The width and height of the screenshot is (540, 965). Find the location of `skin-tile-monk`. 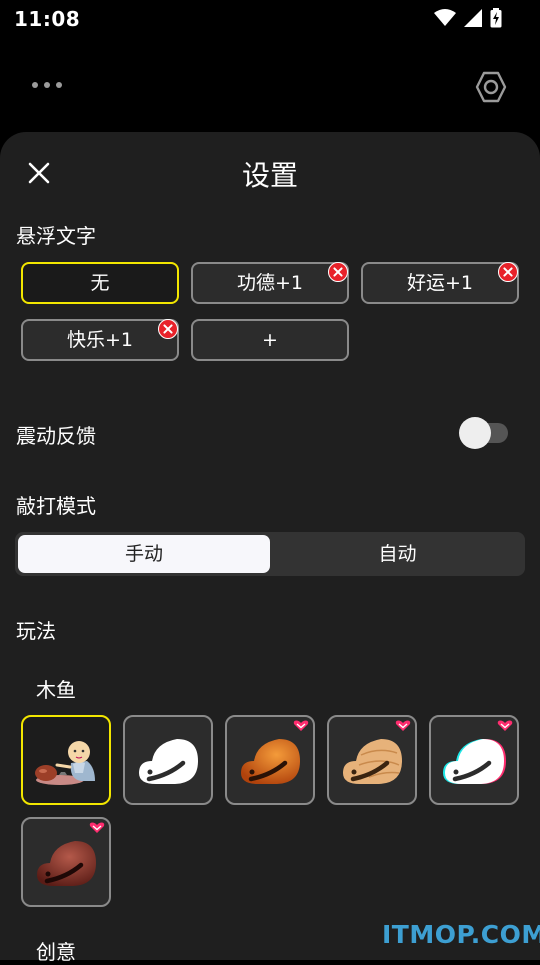

skin-tile-monk is located at coordinates (66, 760).